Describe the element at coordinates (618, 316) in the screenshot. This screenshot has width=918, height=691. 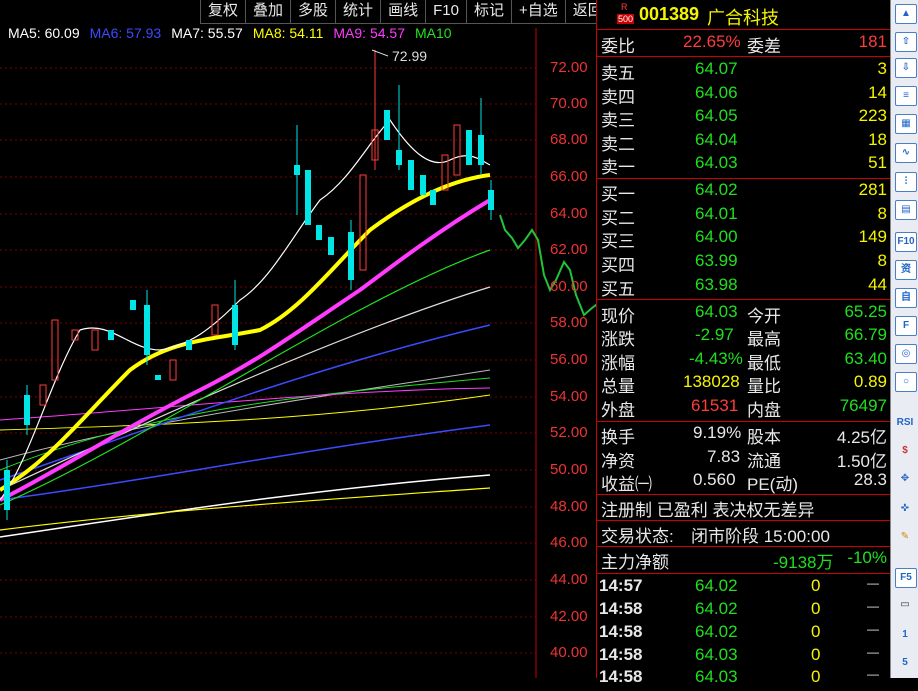
I see `stat-label: 现价` at that location.